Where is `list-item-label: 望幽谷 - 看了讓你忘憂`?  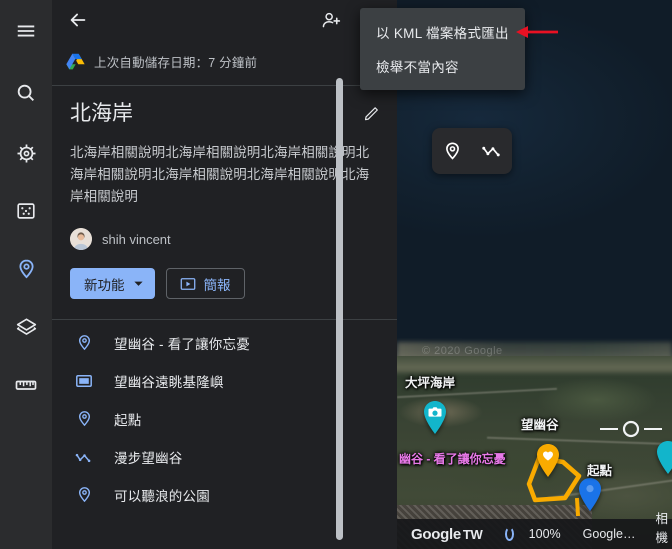 list-item-label: 望幽谷 - 看了讓你忘憂 is located at coordinates (182, 344).